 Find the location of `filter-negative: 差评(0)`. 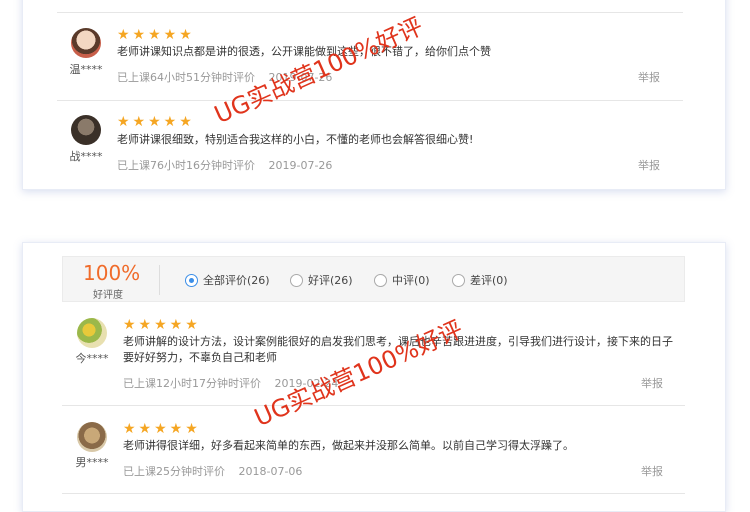

filter-negative: 差评(0) is located at coordinates (480, 280).